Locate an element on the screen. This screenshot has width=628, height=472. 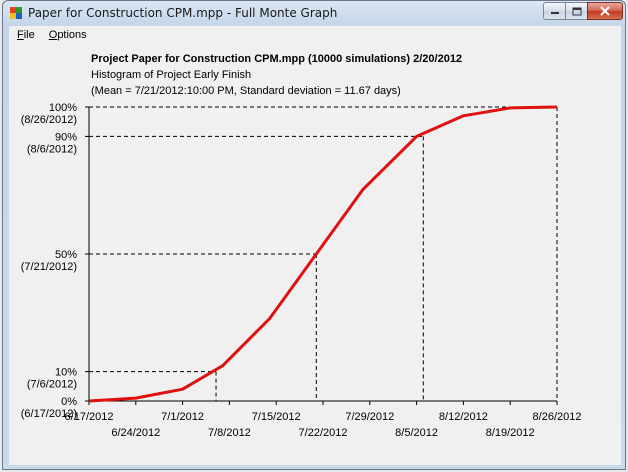
menu-bar: File Options is located at coordinates (315, 35).